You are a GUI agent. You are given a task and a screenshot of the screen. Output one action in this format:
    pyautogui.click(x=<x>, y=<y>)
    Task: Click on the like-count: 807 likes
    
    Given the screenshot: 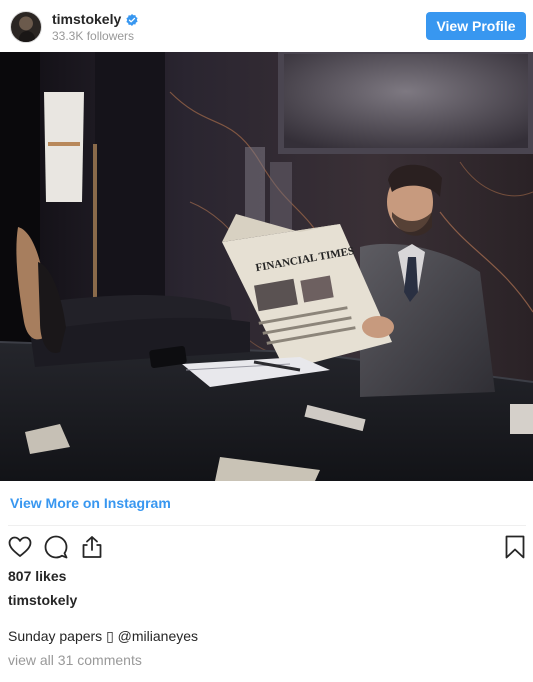 What is the action you would take?
    pyautogui.click(x=37, y=576)
    